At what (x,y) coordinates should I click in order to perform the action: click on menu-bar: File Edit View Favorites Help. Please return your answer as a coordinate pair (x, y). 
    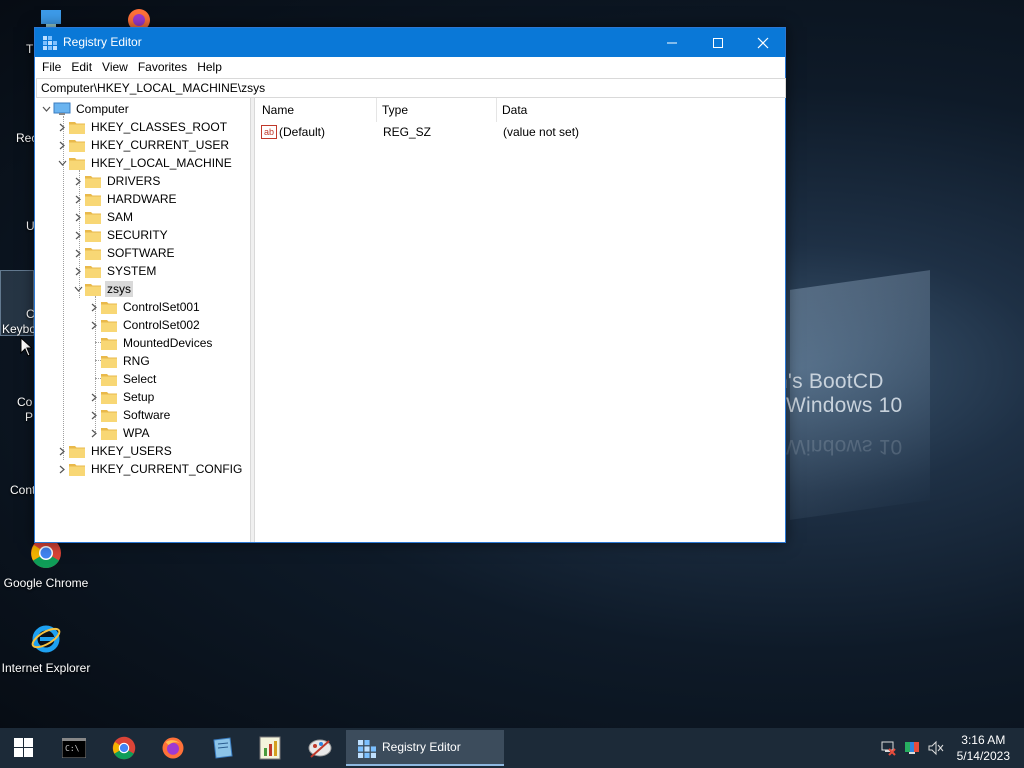
    Looking at the image, I should click on (410, 67).